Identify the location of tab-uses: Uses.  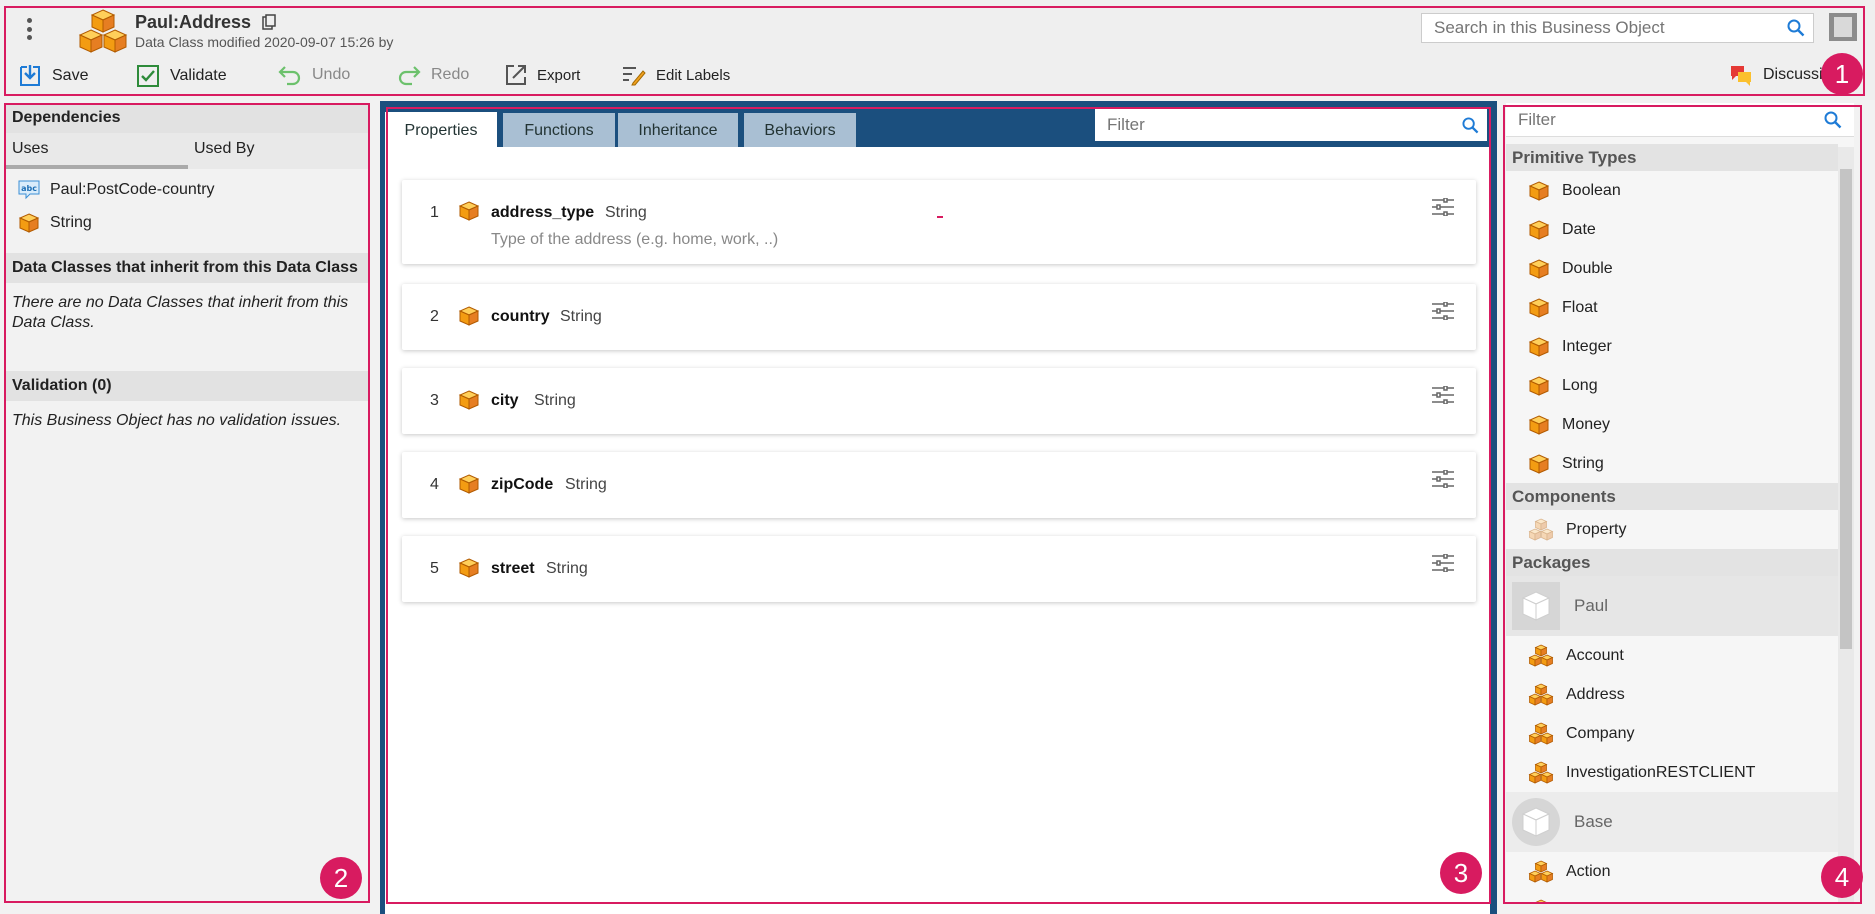
(97, 151).